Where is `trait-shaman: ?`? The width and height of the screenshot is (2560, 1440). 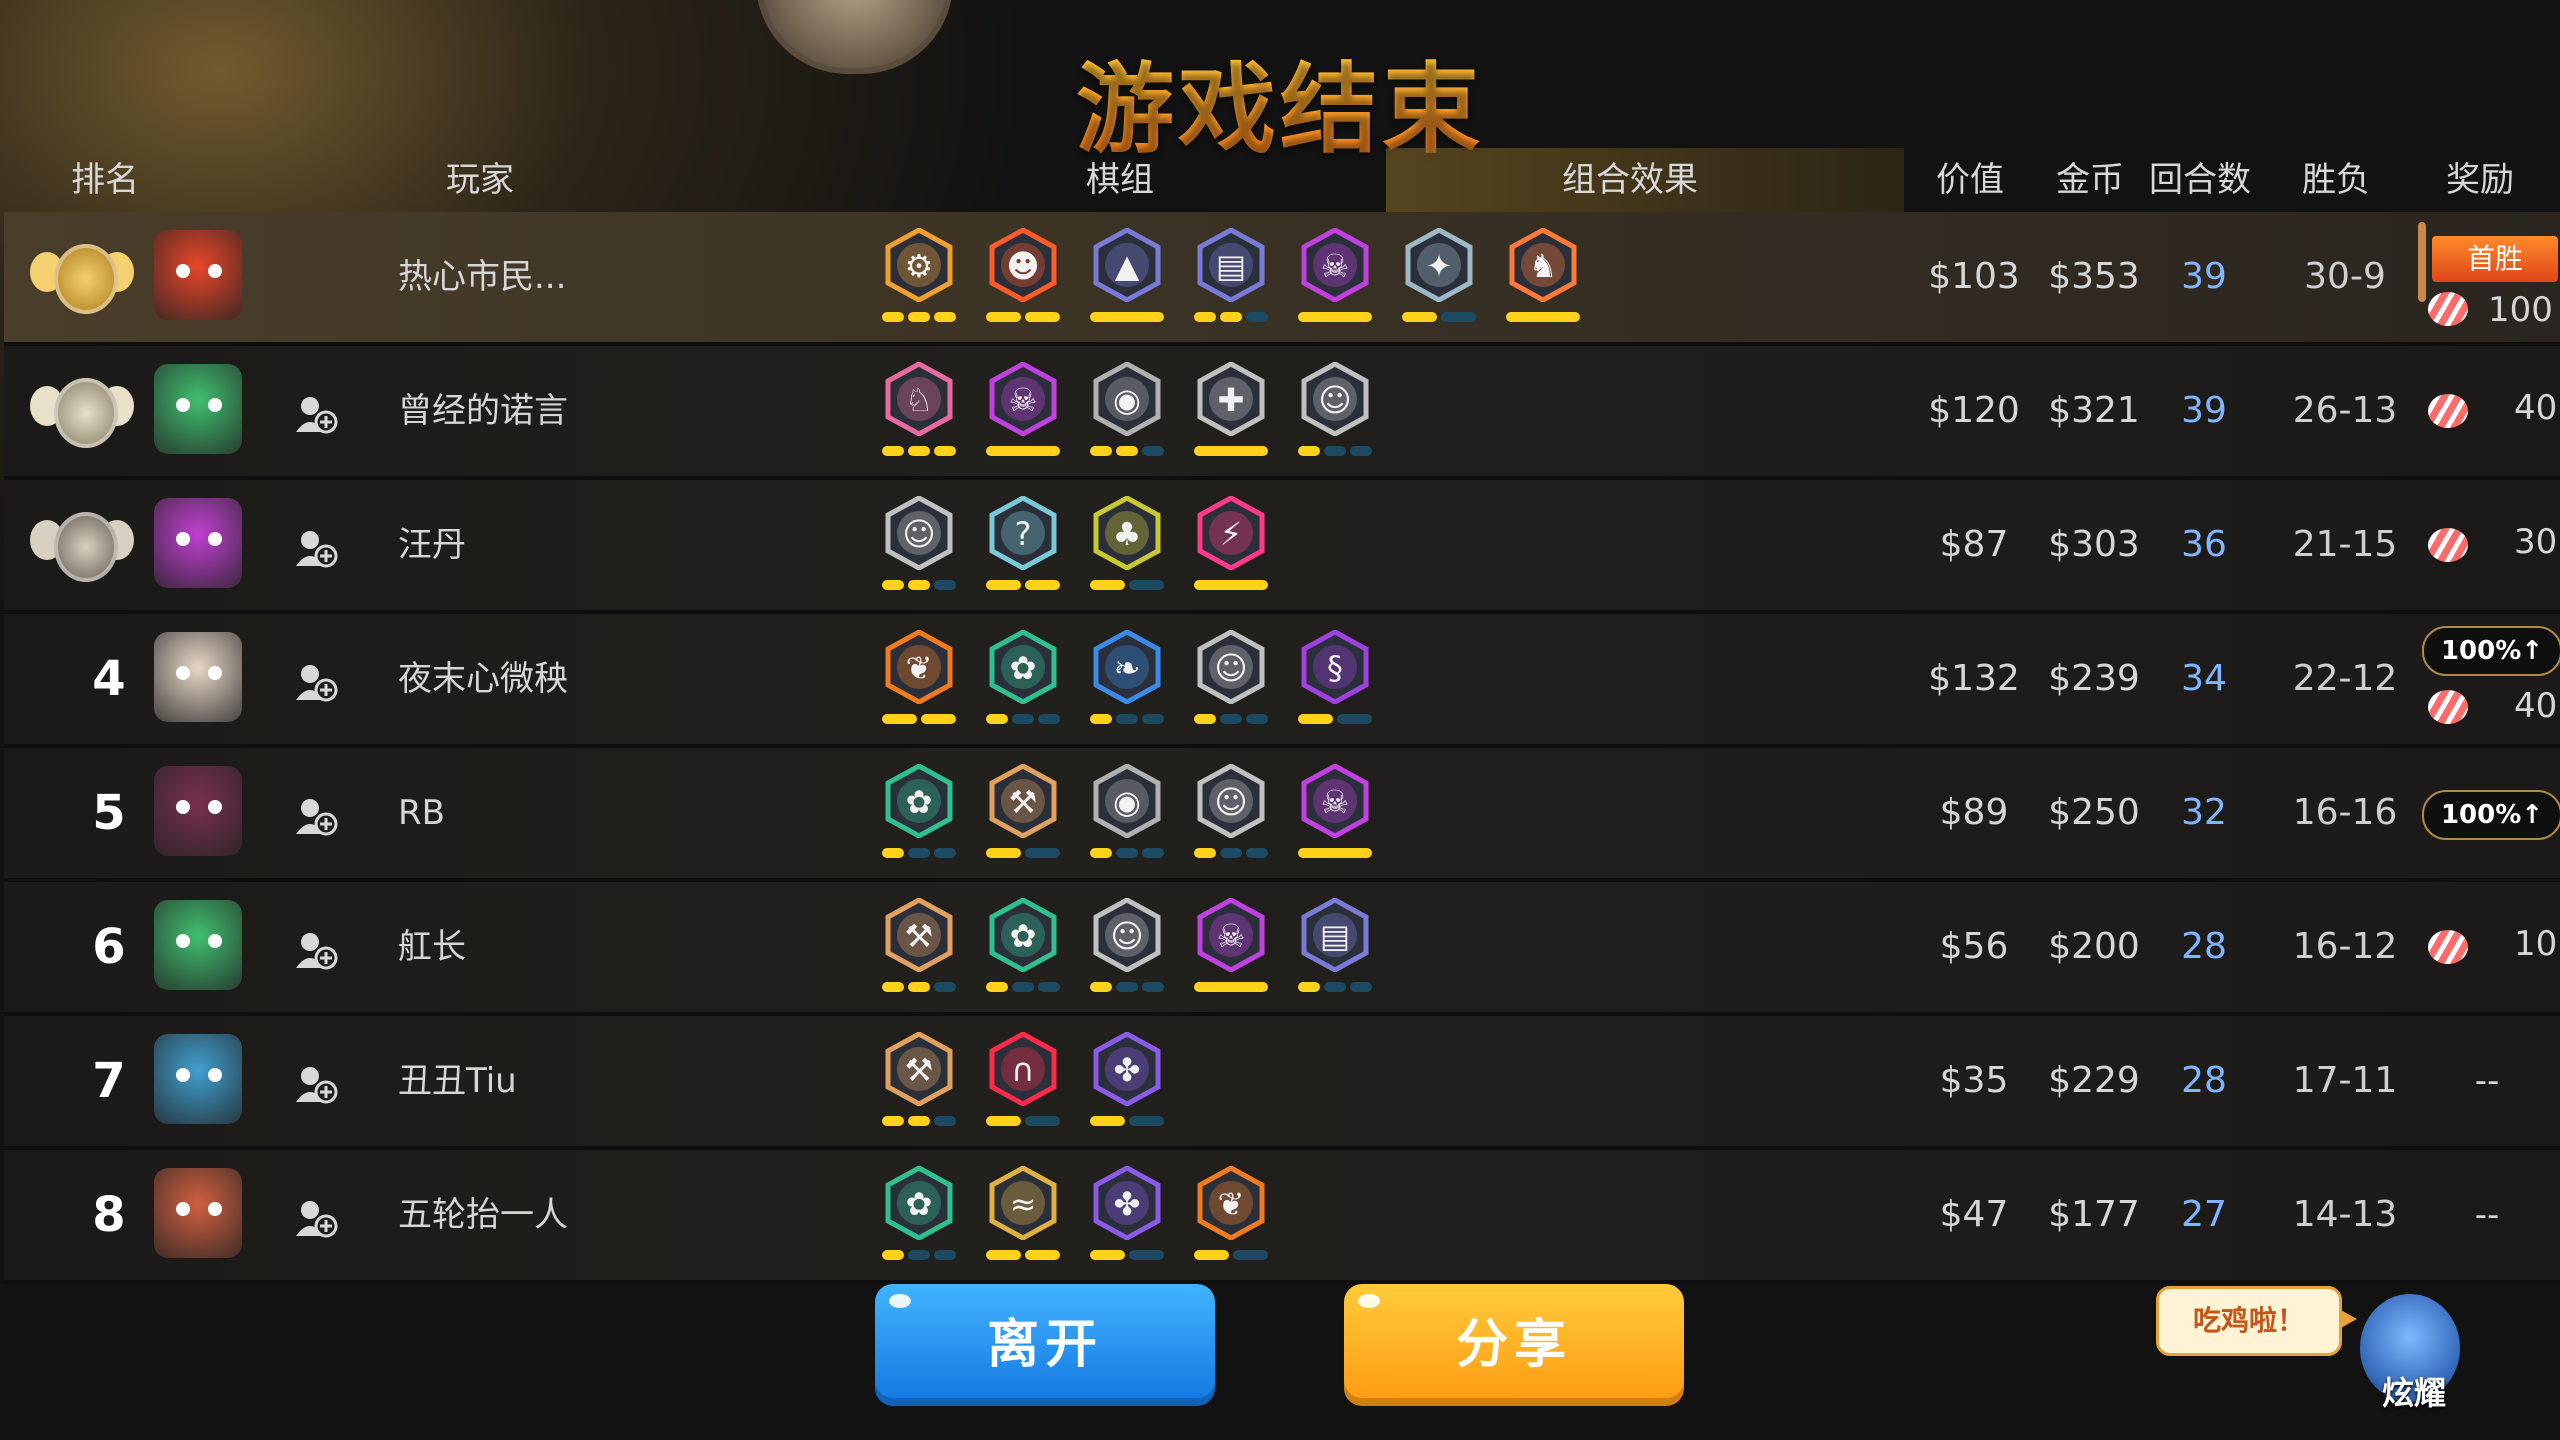 trait-shaman: ? is located at coordinates (1023, 546).